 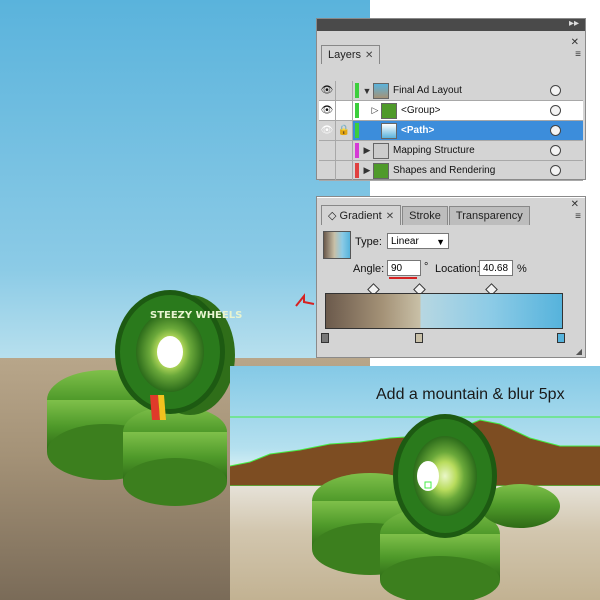 What do you see at coordinates (368, 242) in the screenshot?
I see `type-label: Type:` at bounding box center [368, 242].